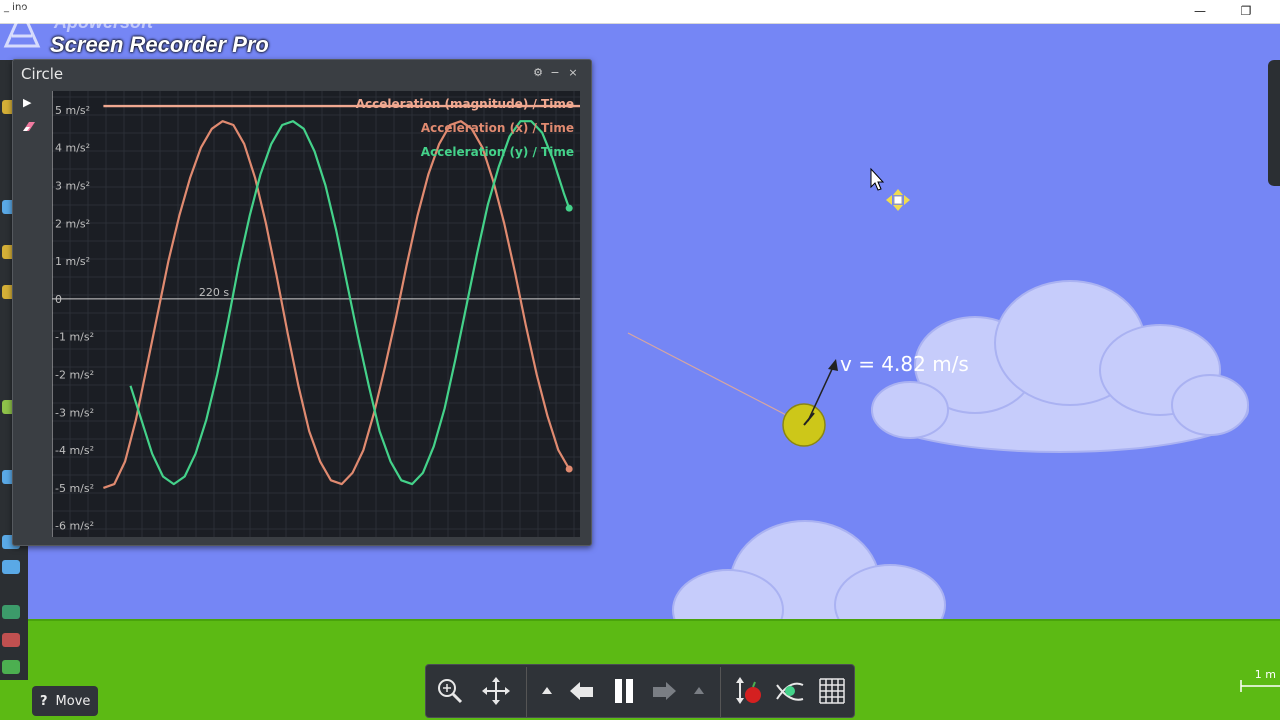 The image size is (1280, 720). I want to click on right-panel-edge, so click(1274, 123).